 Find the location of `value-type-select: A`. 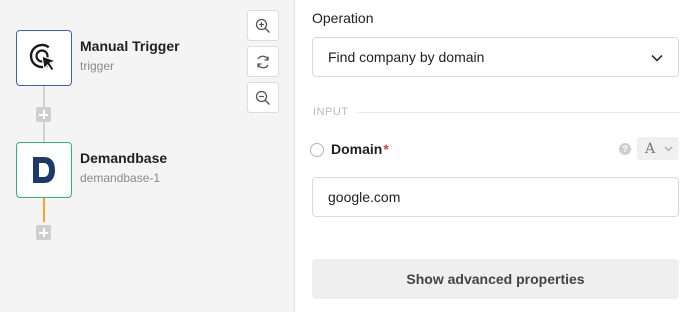

value-type-select: A is located at coordinates (658, 148).